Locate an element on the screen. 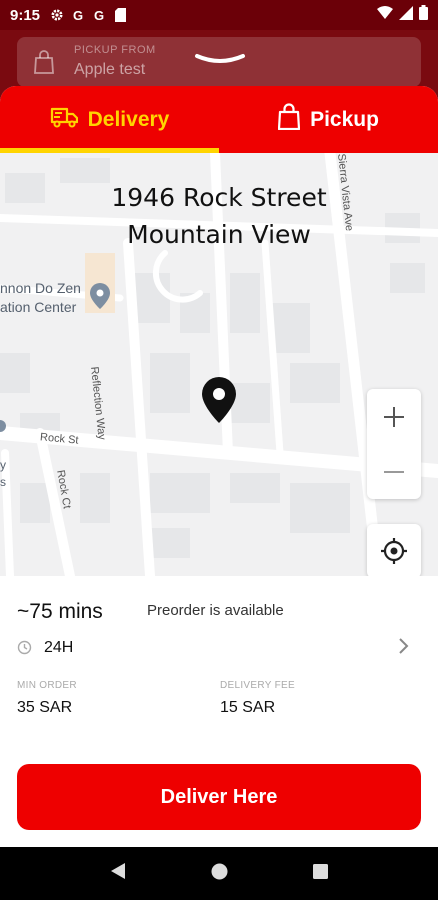 This screenshot has width=438, height=900. minus-icon is located at coordinates (394, 471).